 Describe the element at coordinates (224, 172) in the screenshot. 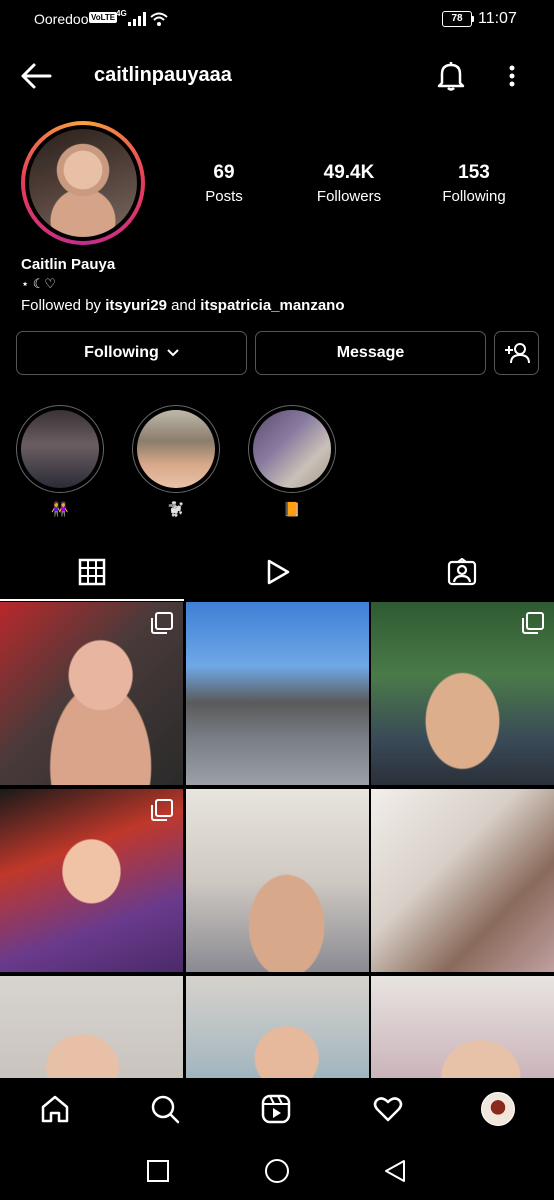

I see `posts-count: 69` at that location.